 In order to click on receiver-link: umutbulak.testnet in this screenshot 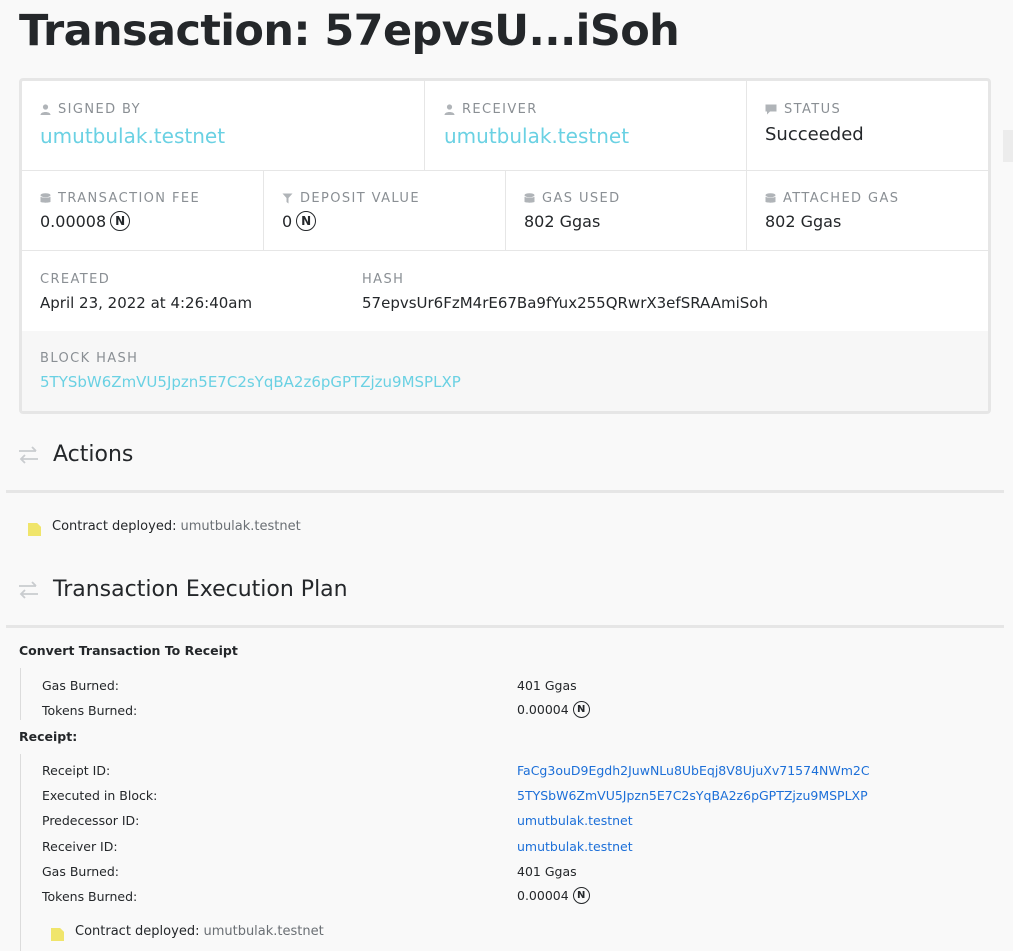, I will do `click(536, 136)`.